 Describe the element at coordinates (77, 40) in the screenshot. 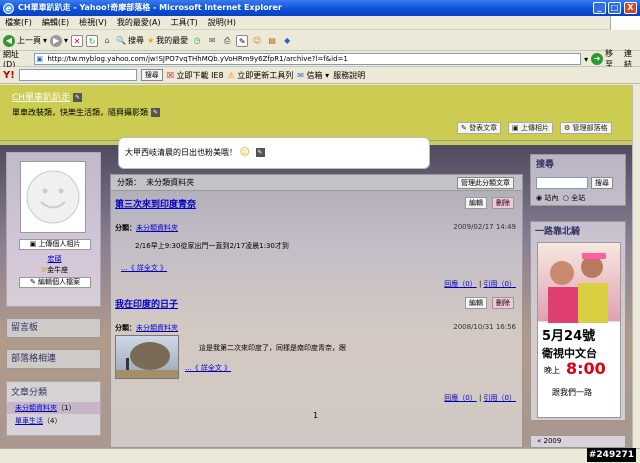

I see `stop-icon: ✕` at that location.